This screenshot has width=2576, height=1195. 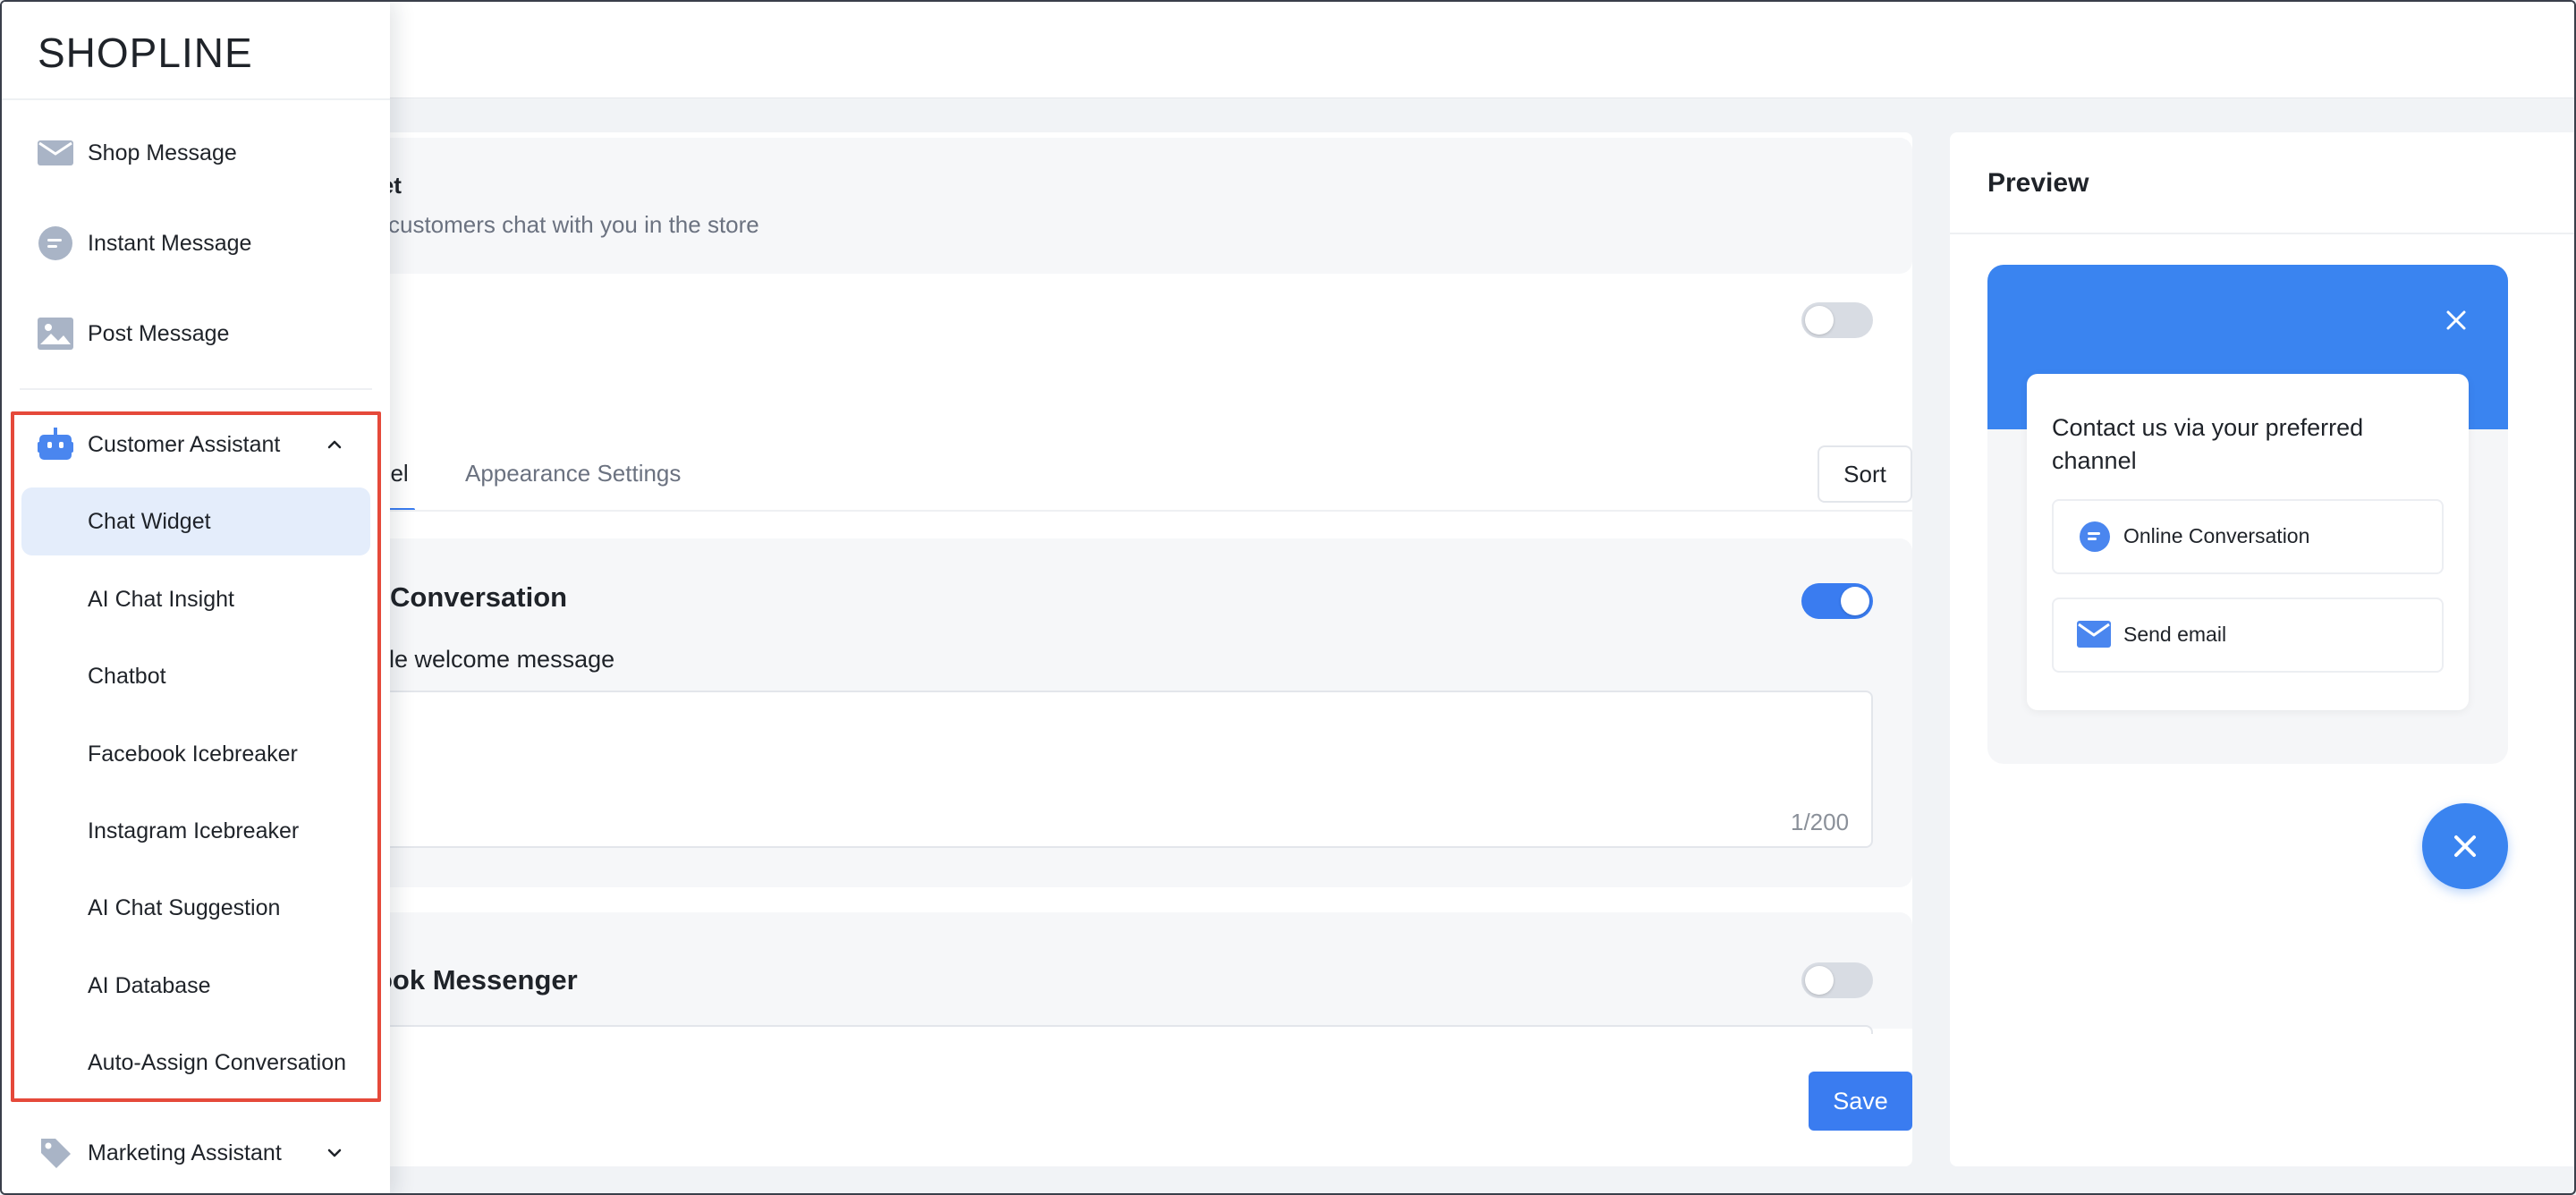 I want to click on sidebar-item-label: Auto-Assign Conversation, so click(x=217, y=1062).